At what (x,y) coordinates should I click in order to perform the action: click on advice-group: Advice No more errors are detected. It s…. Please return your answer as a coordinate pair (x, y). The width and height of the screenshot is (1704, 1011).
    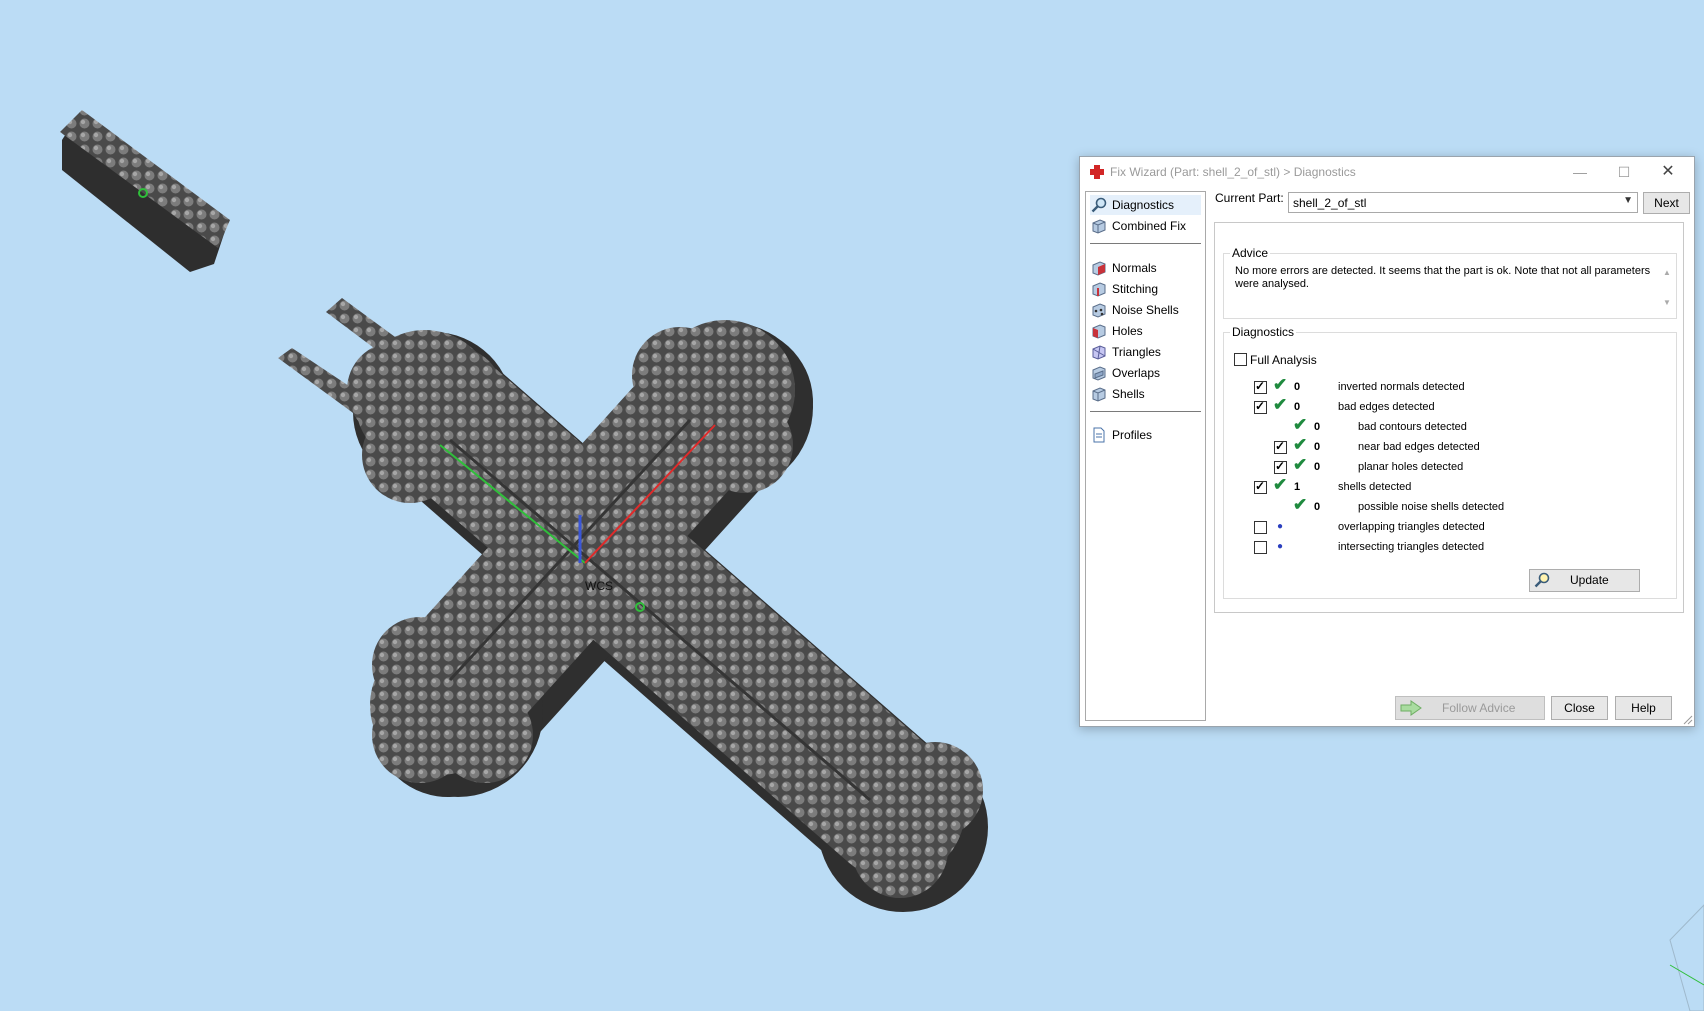
    Looking at the image, I should click on (1450, 282).